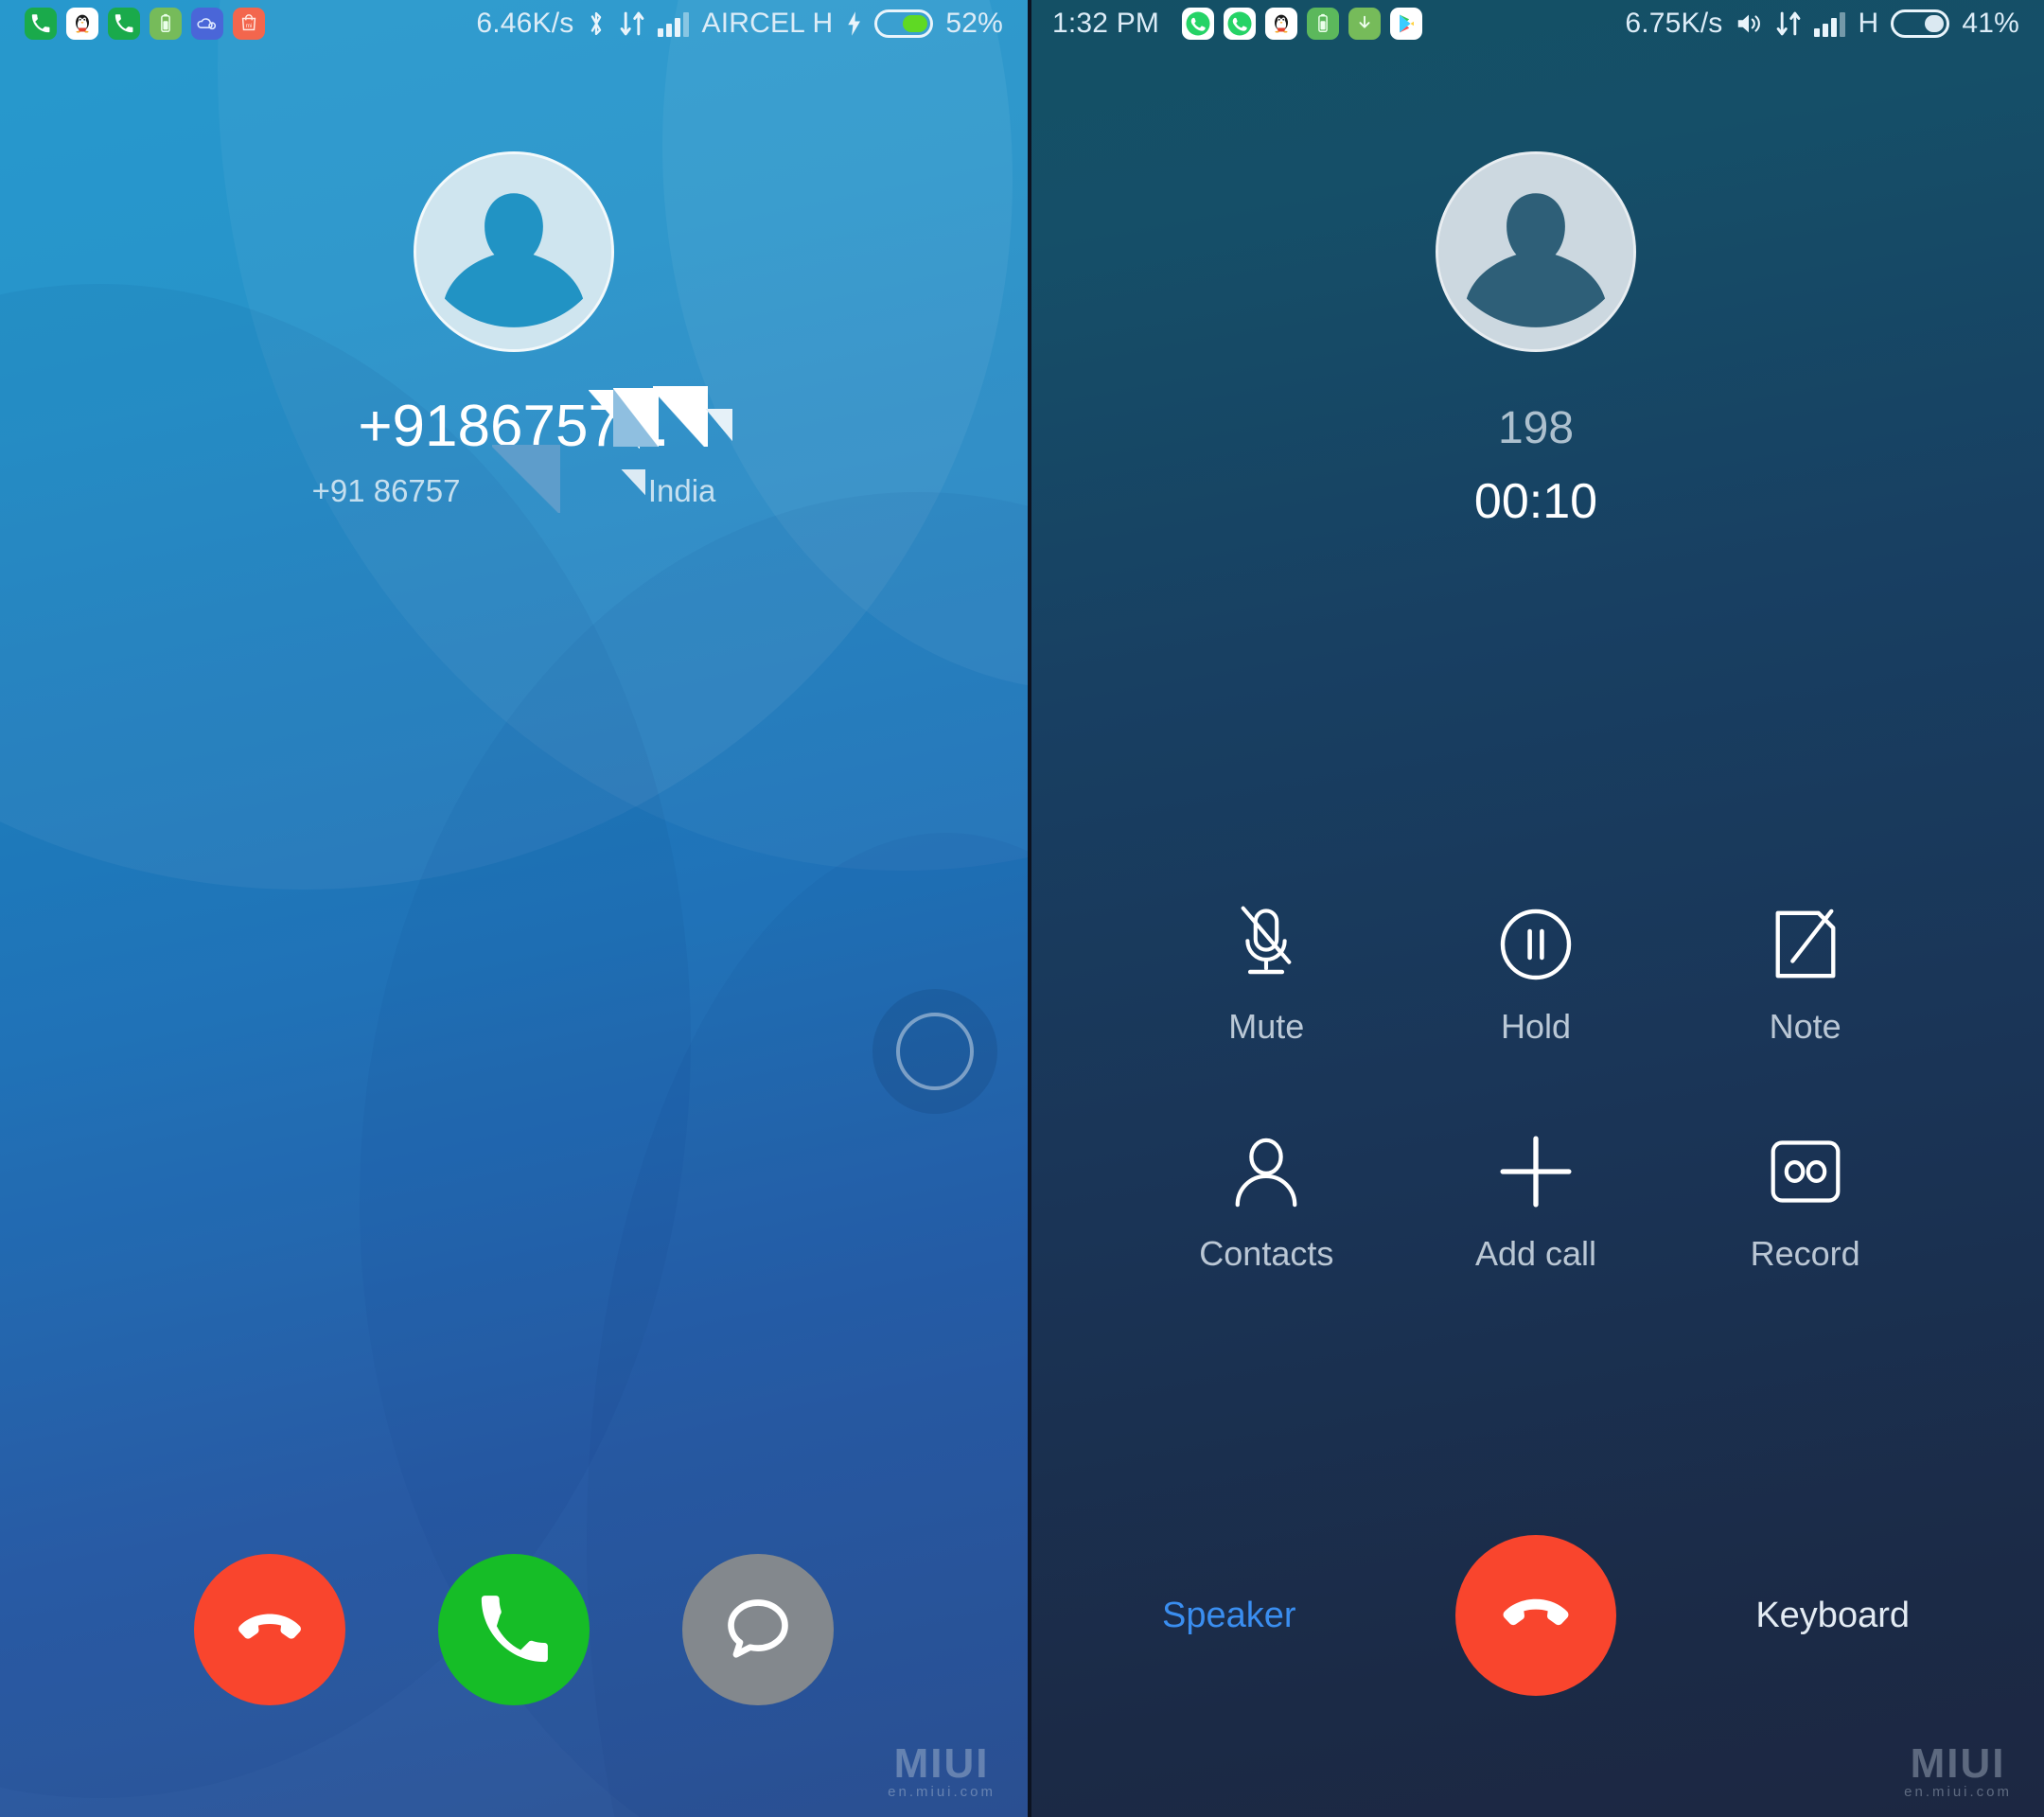  I want to click on battery-percent-label: 41%, so click(1990, 24).